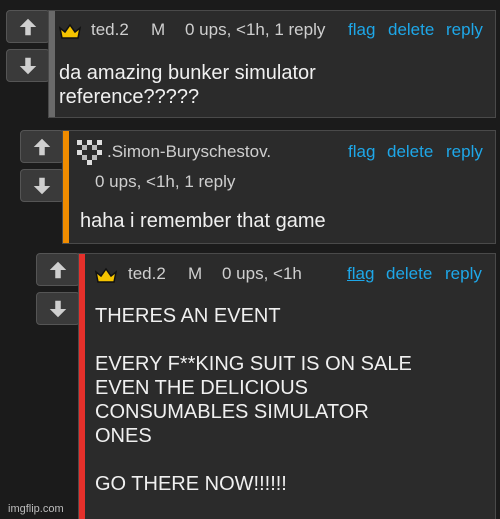  I want to click on comment-meta-row: 0 ups, <1h, 1 reply, so click(279, 184).